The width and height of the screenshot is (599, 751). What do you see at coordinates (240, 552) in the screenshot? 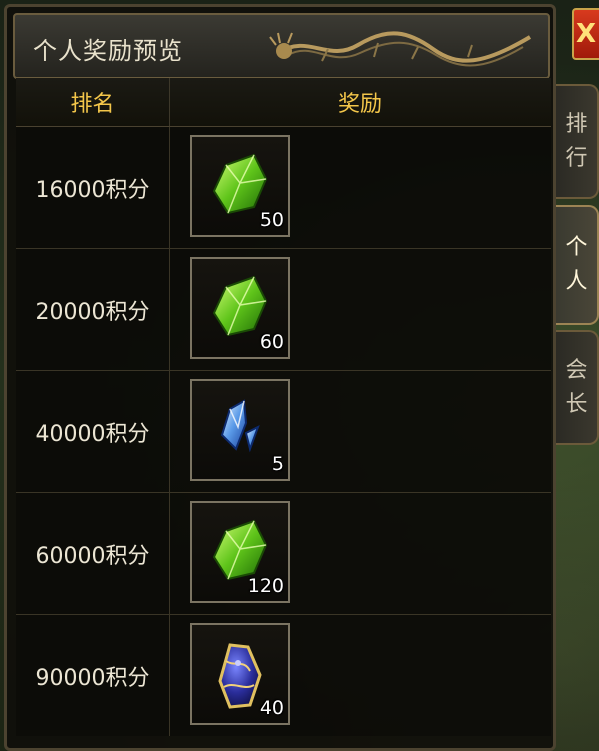
I see `item-slot: 120` at bounding box center [240, 552].